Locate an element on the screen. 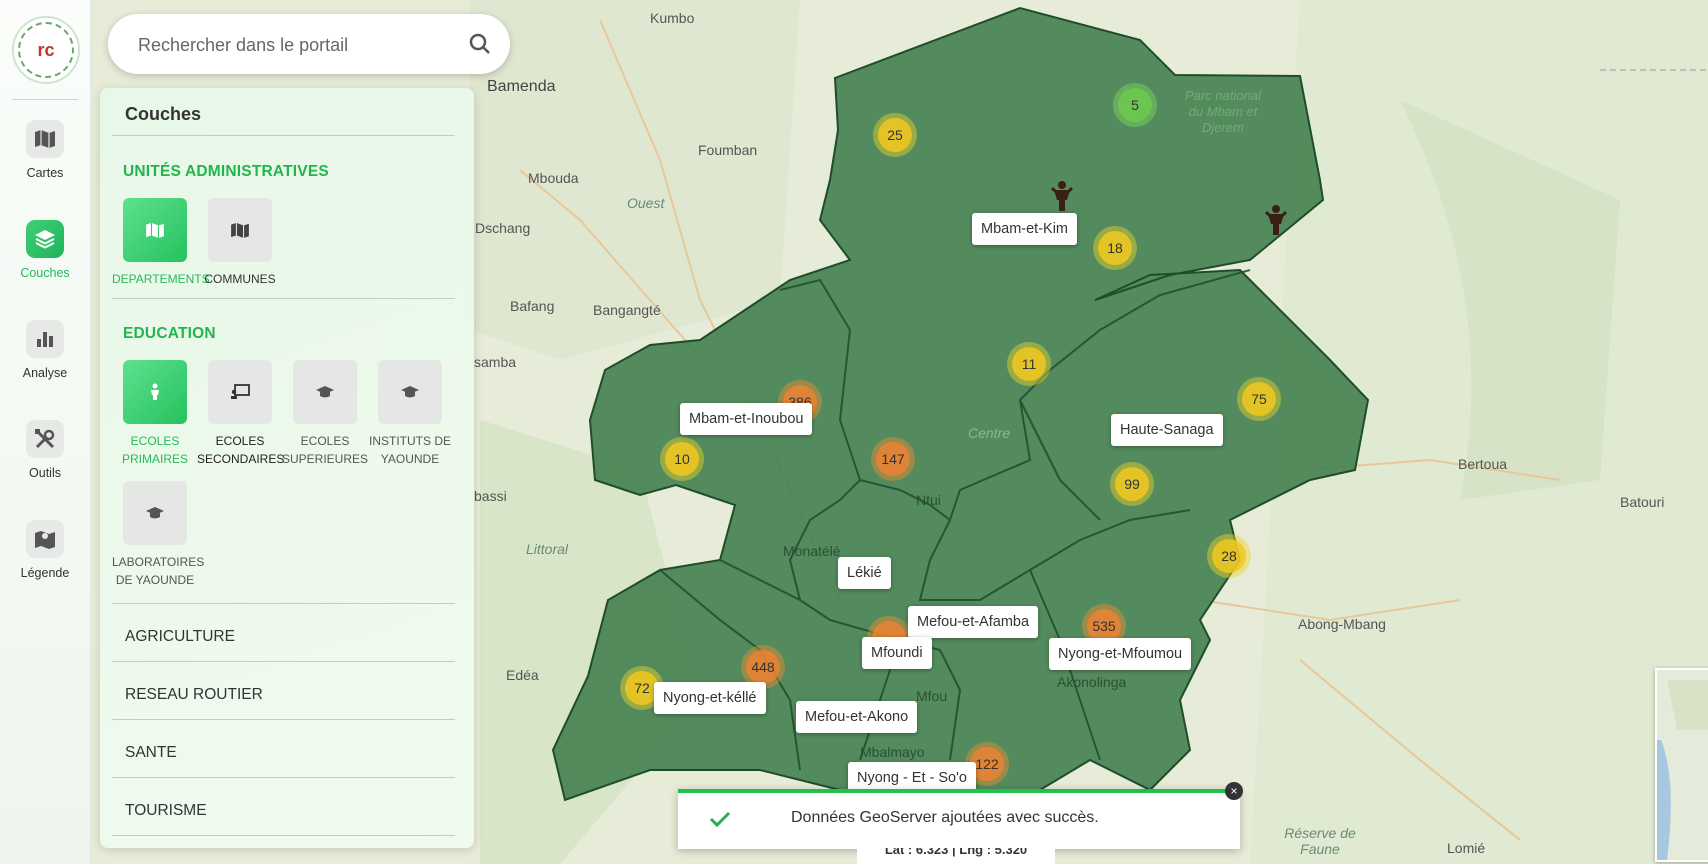 The image size is (1708, 864). place-label: Littoral is located at coordinates (547, 549).